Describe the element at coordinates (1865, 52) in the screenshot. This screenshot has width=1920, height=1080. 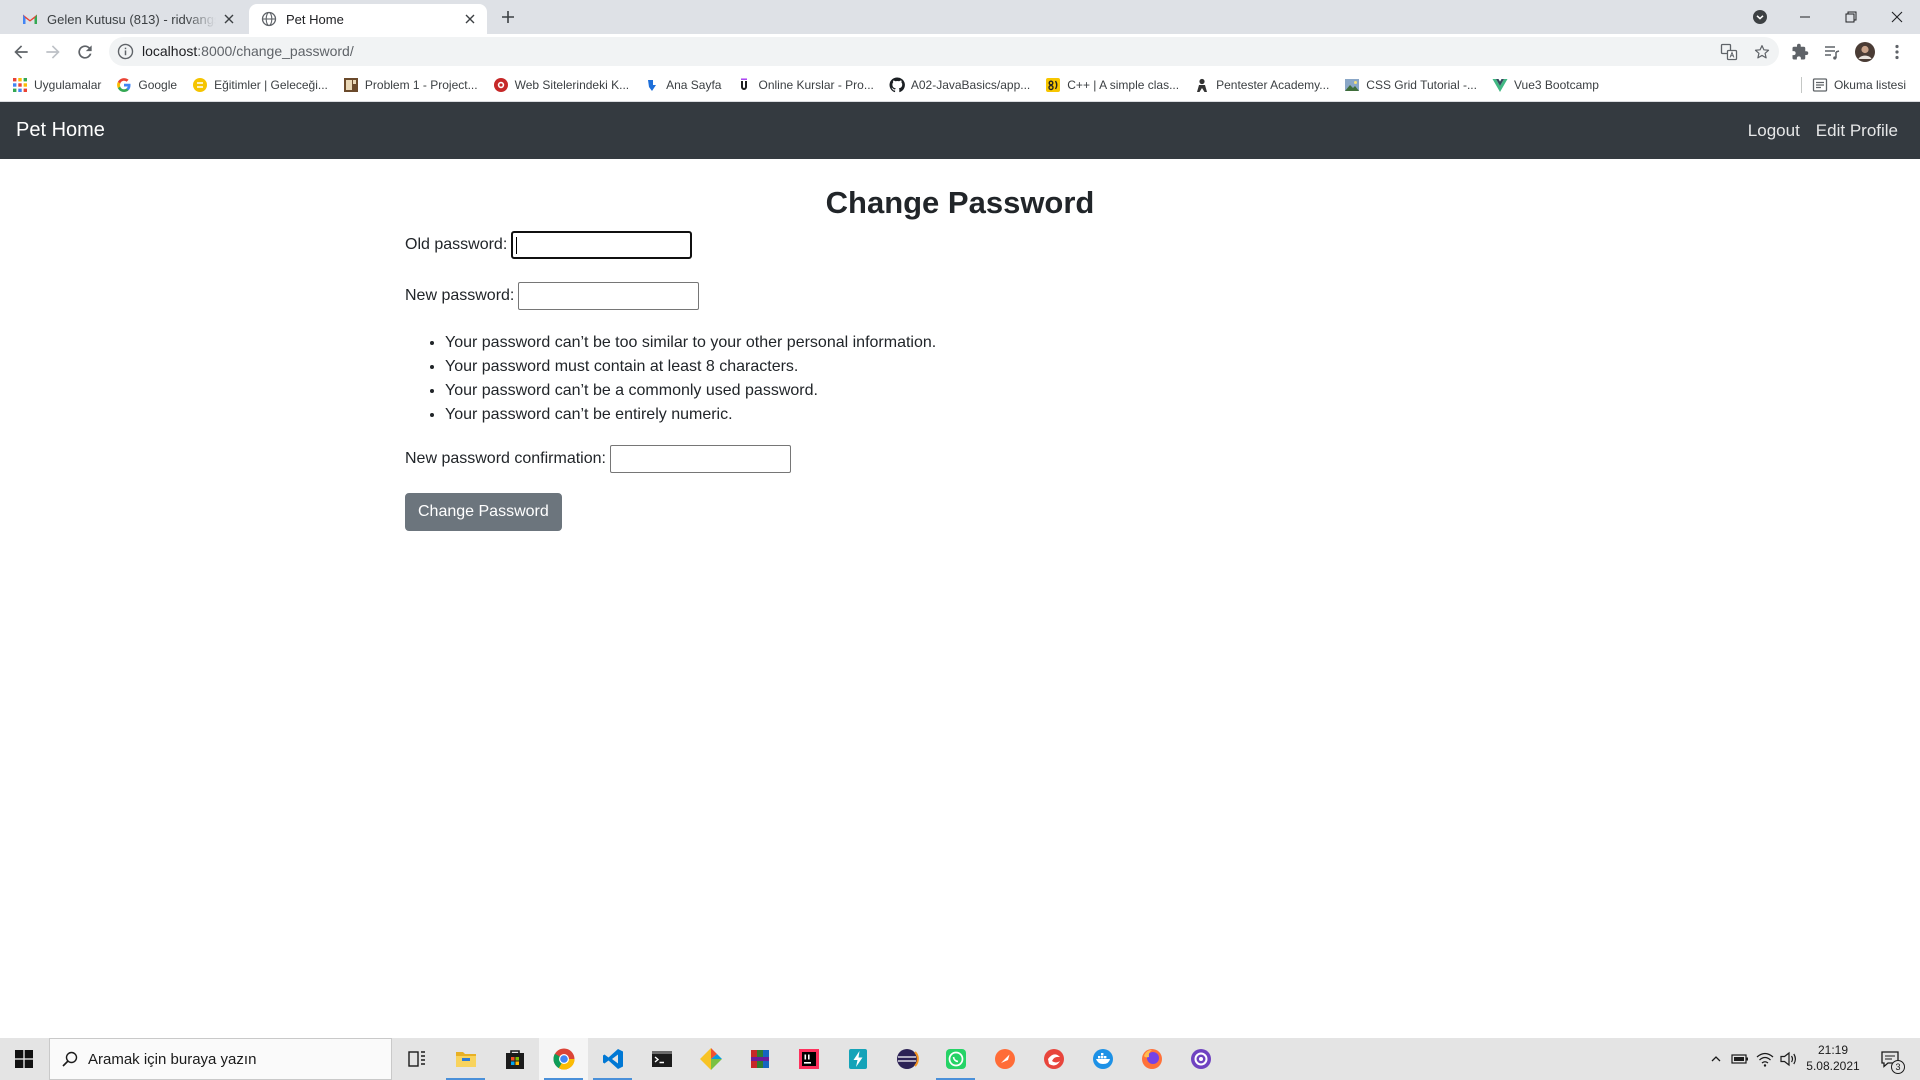
I see `profile-avatar-button` at that location.